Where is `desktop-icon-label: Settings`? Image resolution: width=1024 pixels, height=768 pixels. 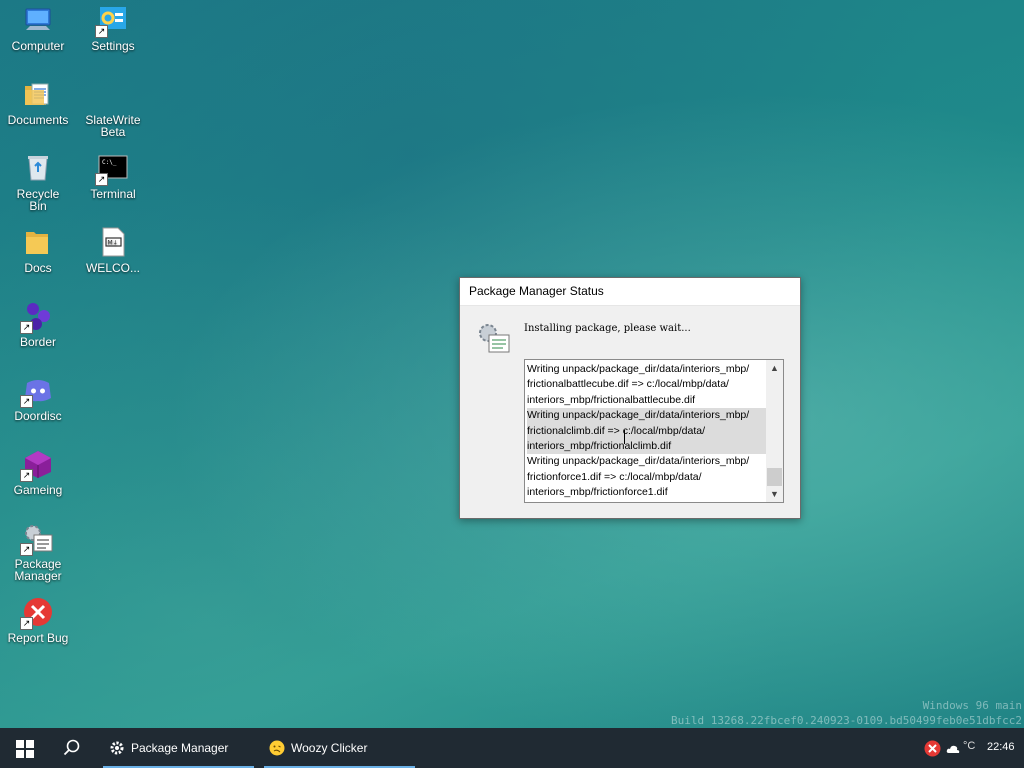 desktop-icon-label: Settings is located at coordinates (113, 46).